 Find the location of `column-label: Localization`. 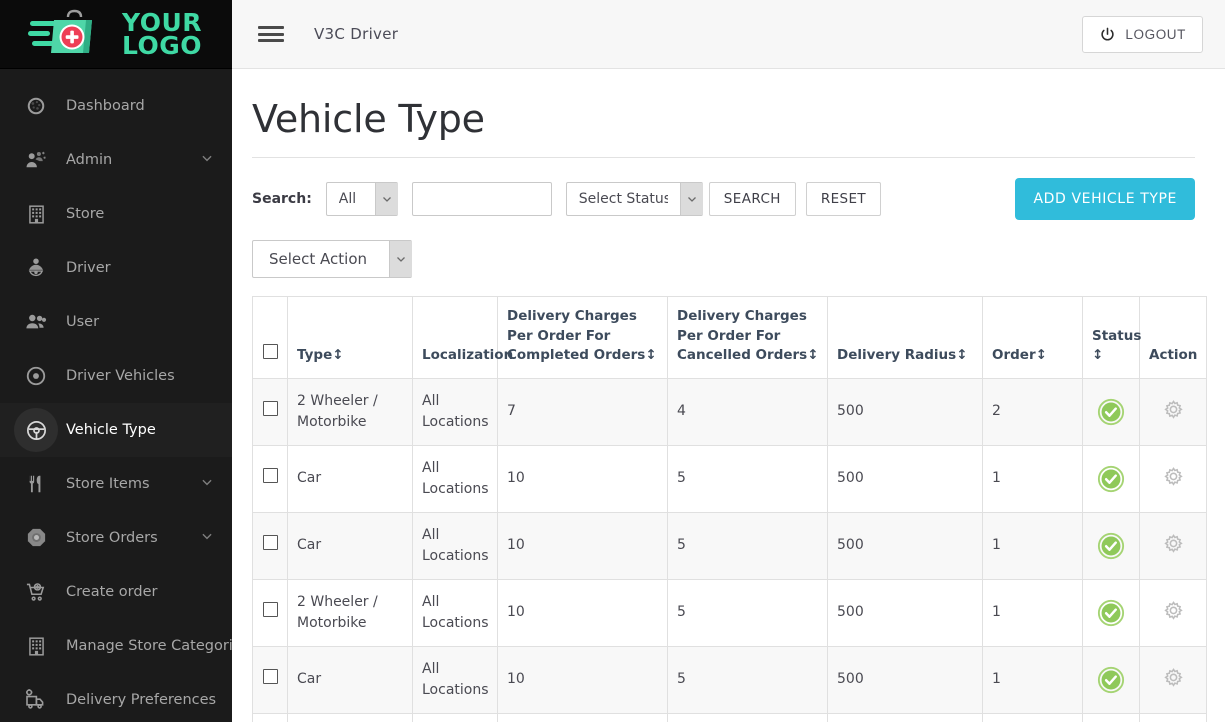

column-label: Localization is located at coordinates (468, 355).